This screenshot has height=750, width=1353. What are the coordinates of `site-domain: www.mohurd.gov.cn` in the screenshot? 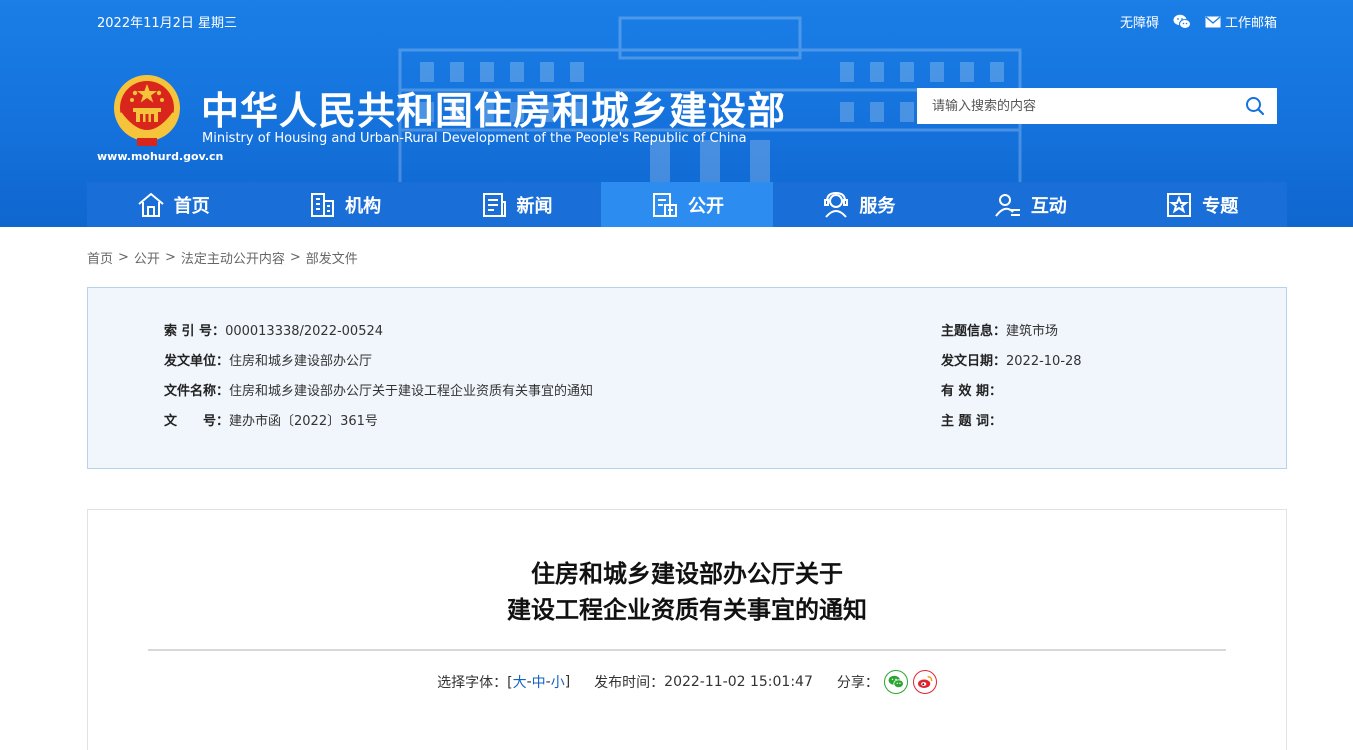 It's located at (160, 156).